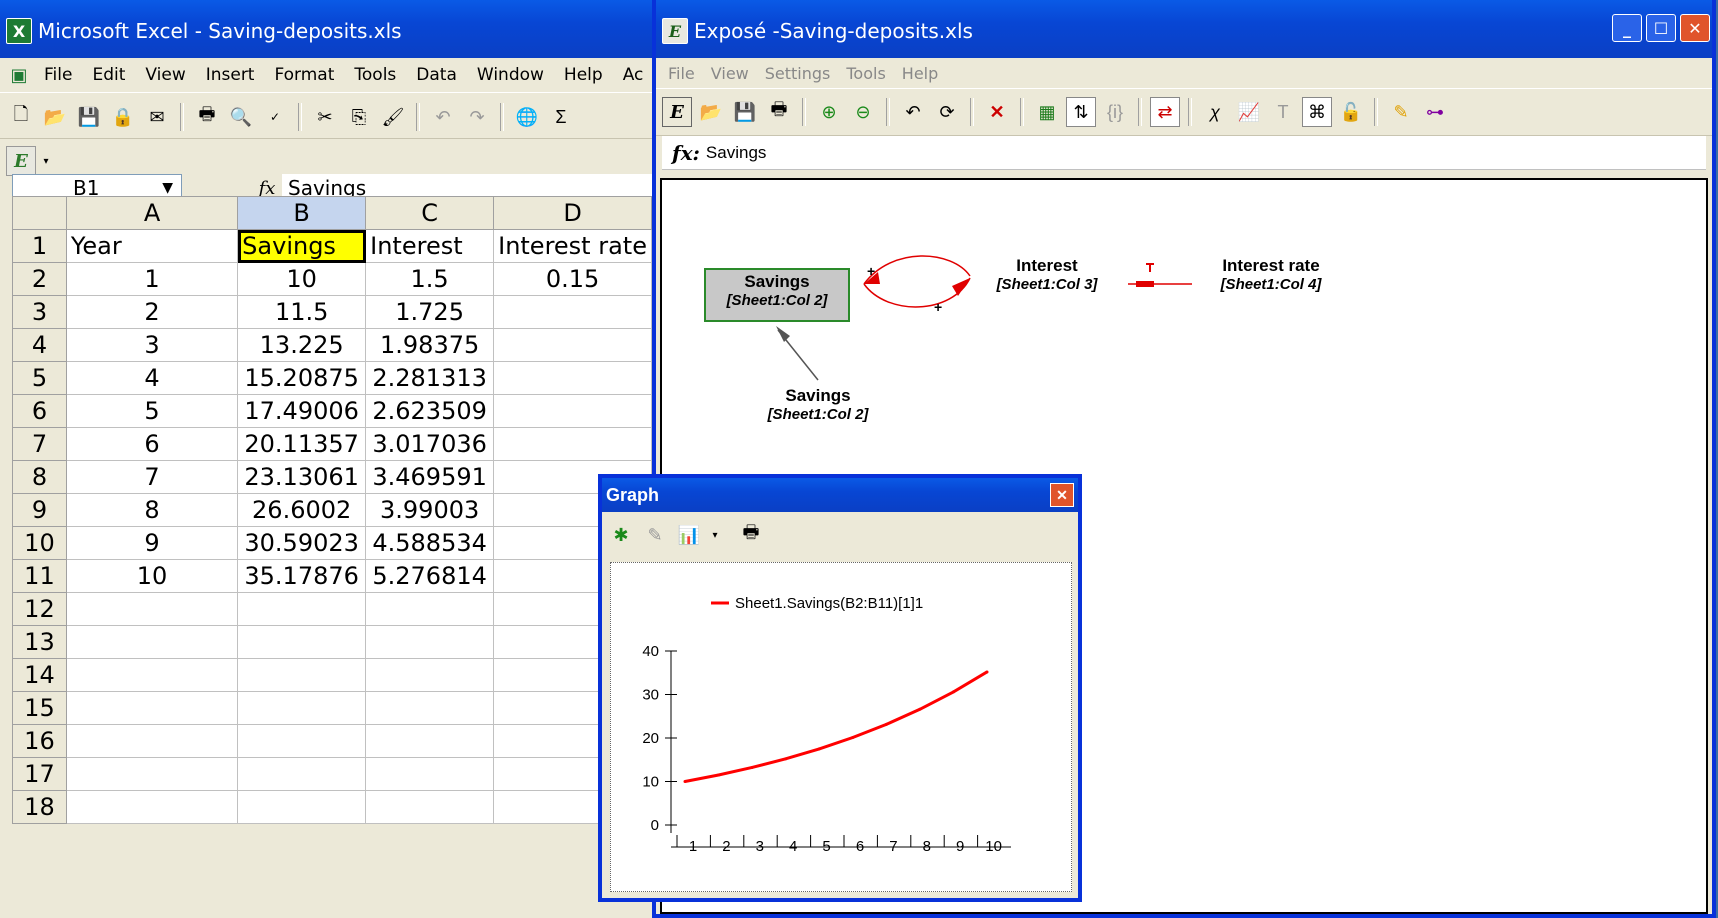  What do you see at coordinates (39, 378) in the screenshot?
I see `row-header: 5` at bounding box center [39, 378].